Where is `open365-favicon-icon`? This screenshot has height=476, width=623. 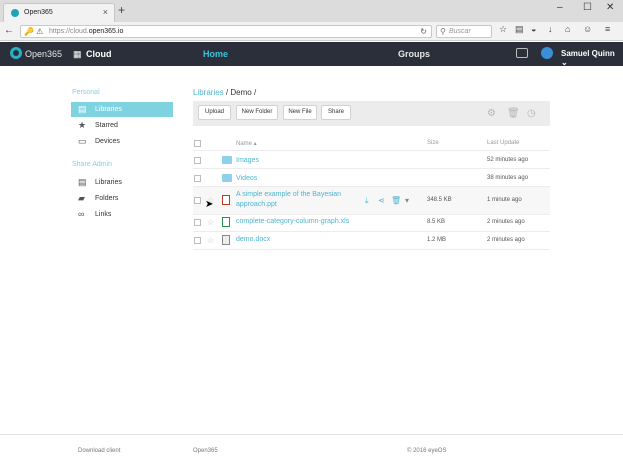 open365-favicon-icon is located at coordinates (15, 13).